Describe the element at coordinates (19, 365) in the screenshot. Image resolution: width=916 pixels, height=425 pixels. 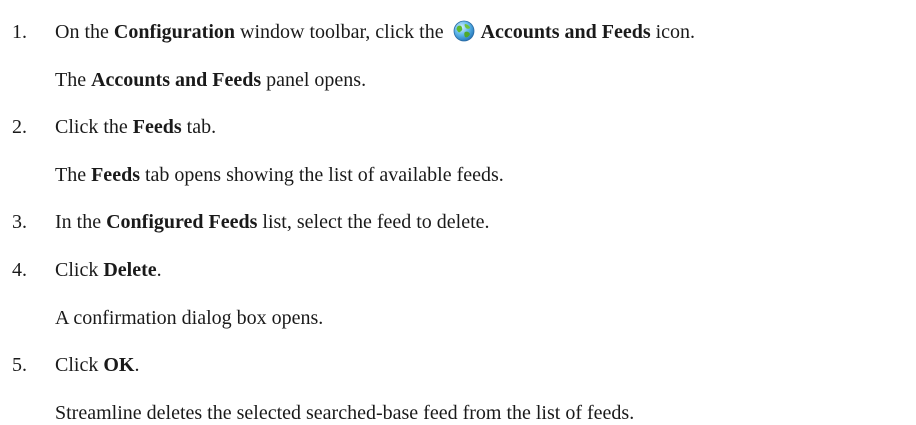
I see `step-number: 5.` at that location.